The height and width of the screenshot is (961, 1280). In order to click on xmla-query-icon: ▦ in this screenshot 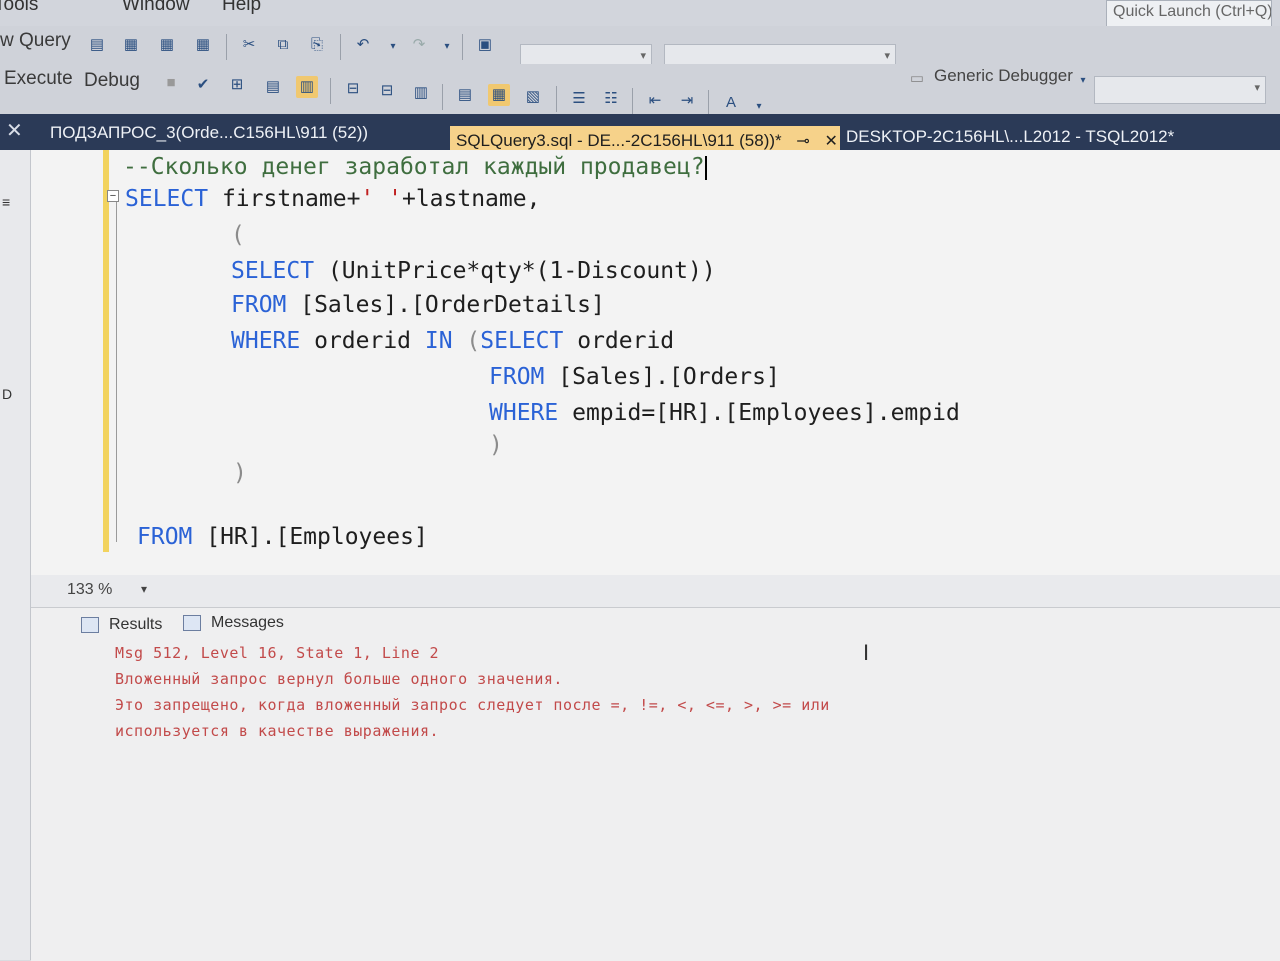, I will do `click(203, 45)`.